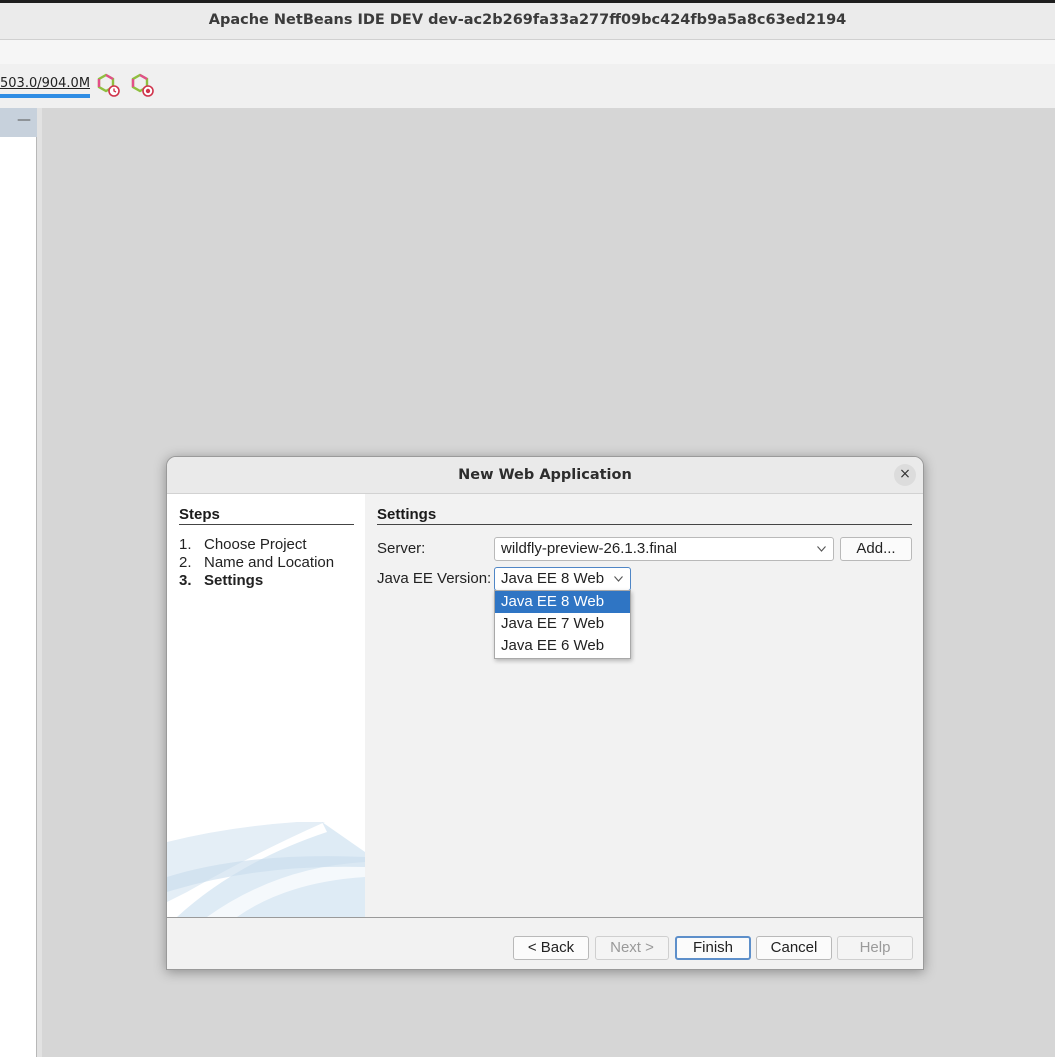 This screenshot has height=1057, width=1055. I want to click on panel-header: —, so click(18, 122).